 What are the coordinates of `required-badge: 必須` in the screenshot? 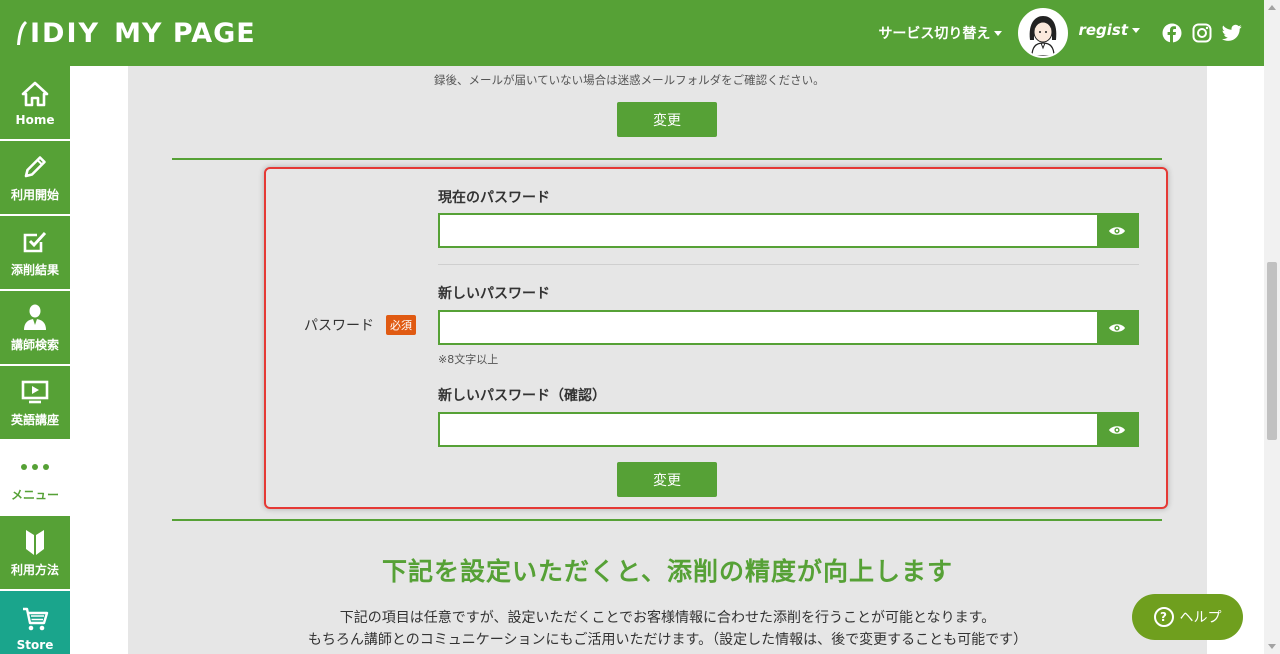 It's located at (401, 325).